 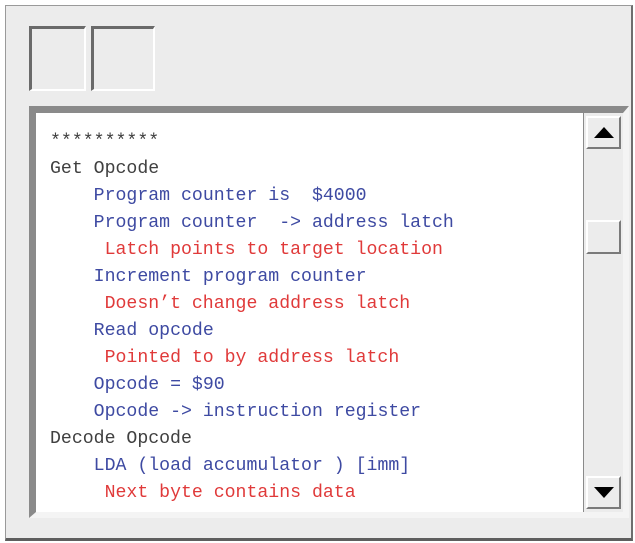 I want to click on listing-line-step: Program counter is $4000, so click(x=252, y=196).